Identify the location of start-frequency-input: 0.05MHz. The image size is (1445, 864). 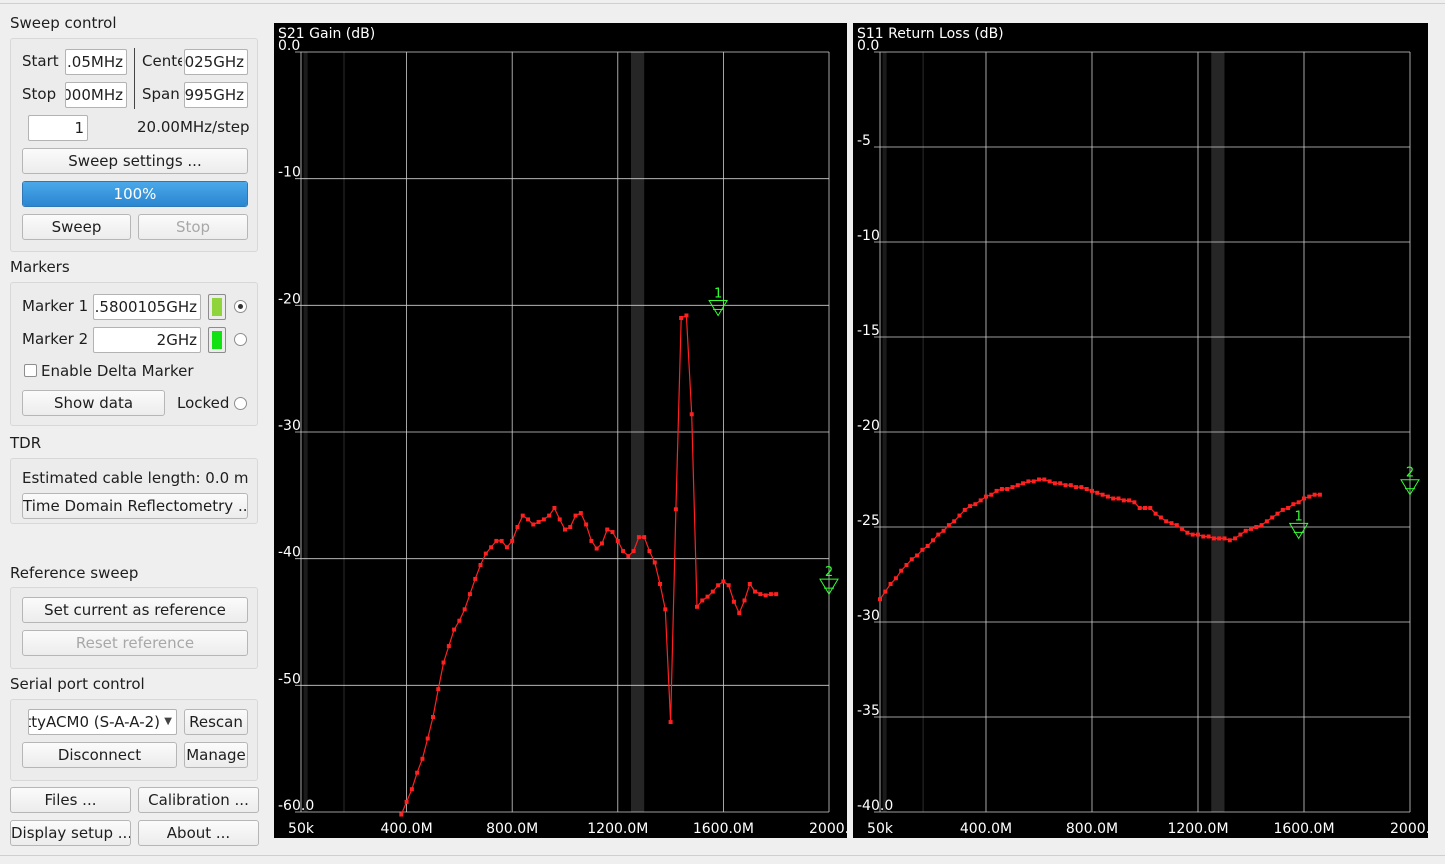
(96, 62).